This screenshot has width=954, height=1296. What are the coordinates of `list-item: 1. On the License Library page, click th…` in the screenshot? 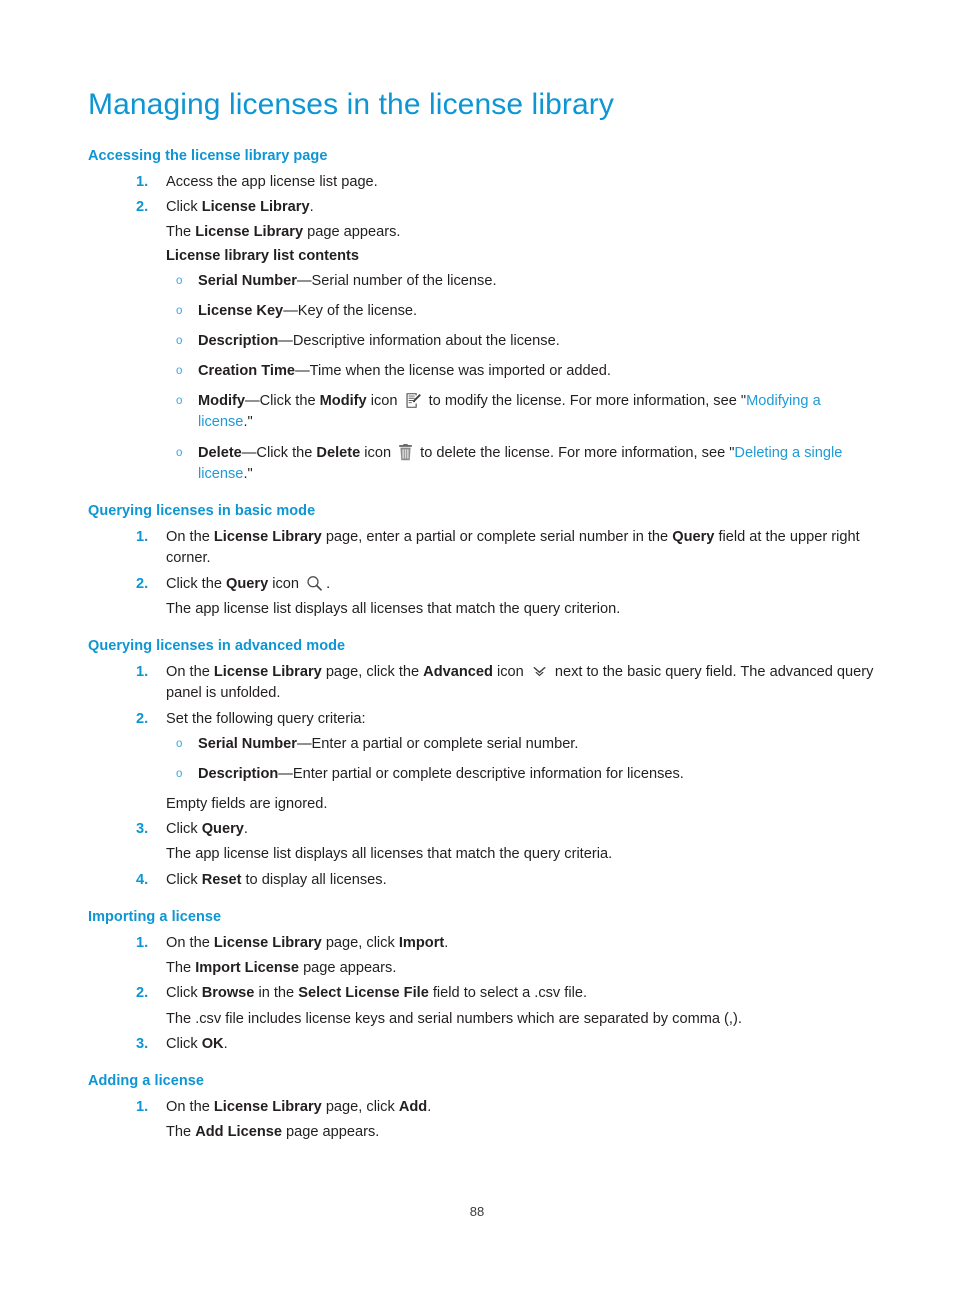 It's located at (481, 683).